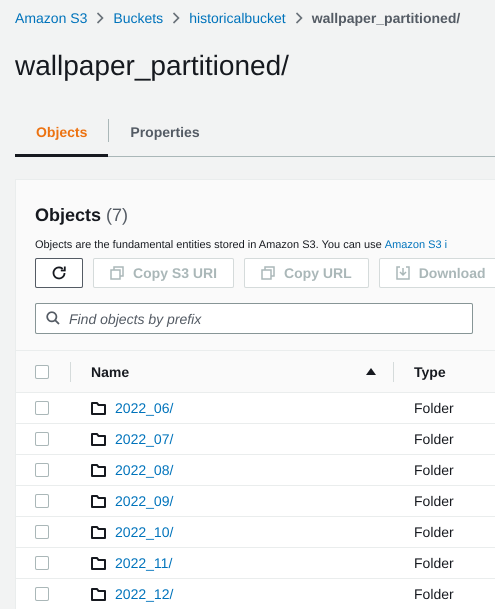 The height and width of the screenshot is (609, 495). I want to click on folder-link: 2022_07/, so click(144, 439).